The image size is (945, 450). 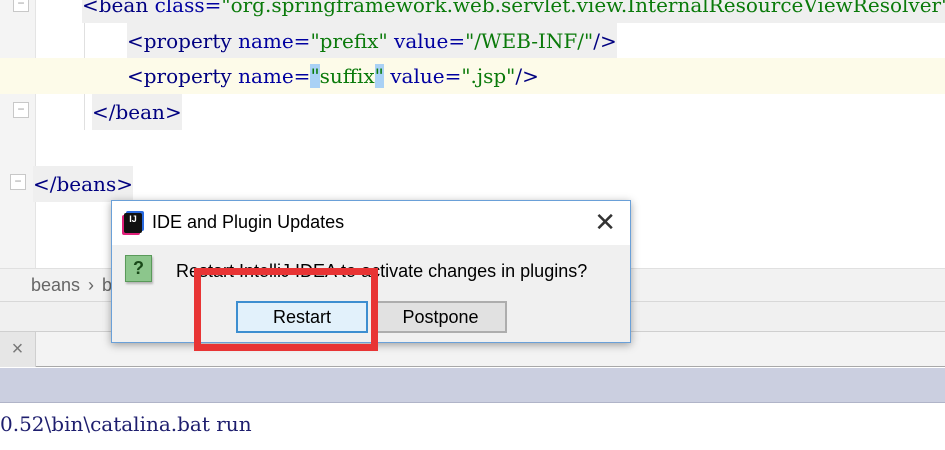 What do you see at coordinates (440, 317) in the screenshot?
I see `postpone-button: Postpone` at bounding box center [440, 317].